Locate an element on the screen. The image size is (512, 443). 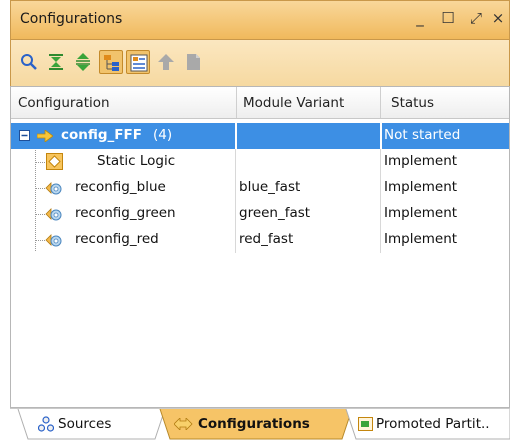
module-variant: red_fast is located at coordinates (266, 239).